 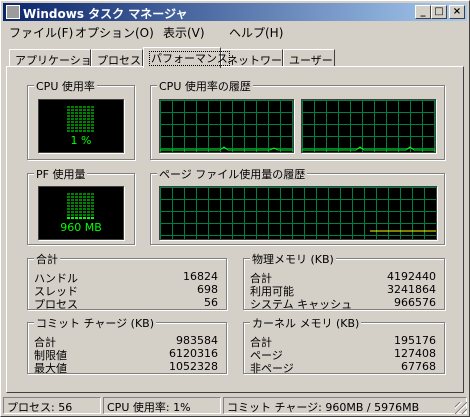 I want to click on stat-row-system-cache: システム キャッシュ 966576, so click(x=343, y=303).